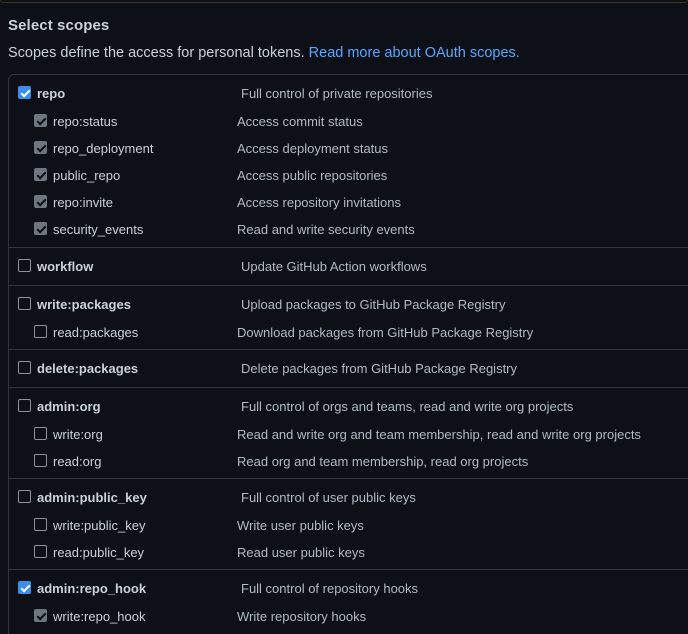 The height and width of the screenshot is (634, 688). I want to click on scope-checkbox-workflow, so click(24, 265).